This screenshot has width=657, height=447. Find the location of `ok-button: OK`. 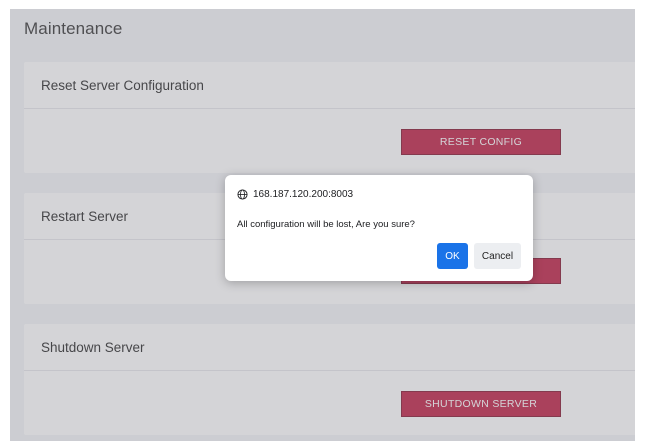

ok-button: OK is located at coordinates (452, 256).